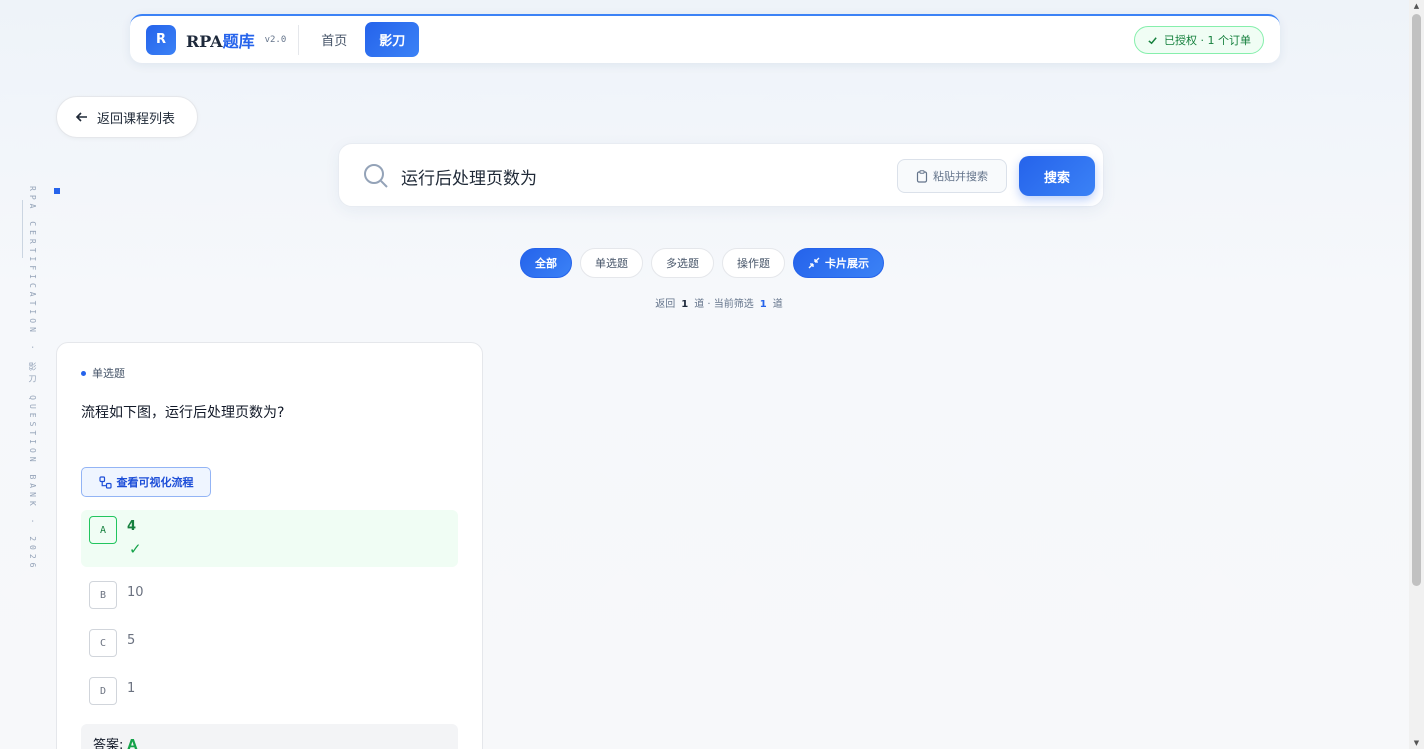 This screenshot has height=749, width=1424. Describe the element at coordinates (161, 39) in the screenshot. I see `logo: R` at that location.